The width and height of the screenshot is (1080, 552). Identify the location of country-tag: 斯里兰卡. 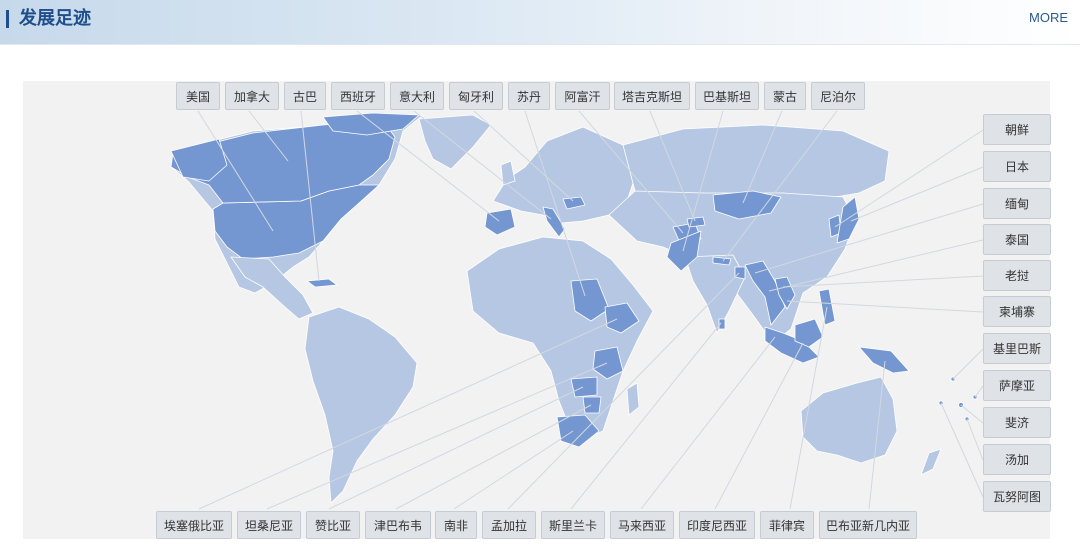
(573, 525).